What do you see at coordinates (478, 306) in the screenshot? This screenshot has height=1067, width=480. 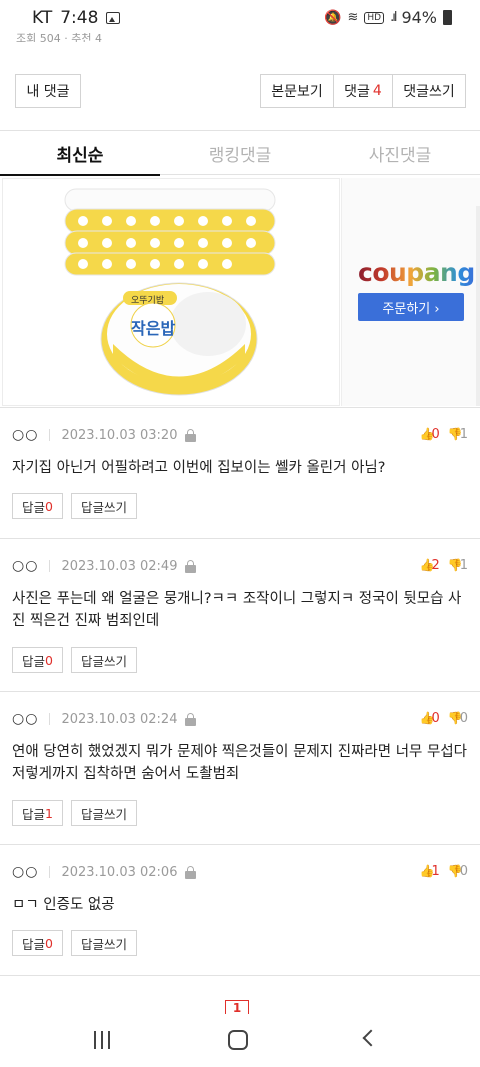 I see `ad-scrollbar` at bounding box center [478, 306].